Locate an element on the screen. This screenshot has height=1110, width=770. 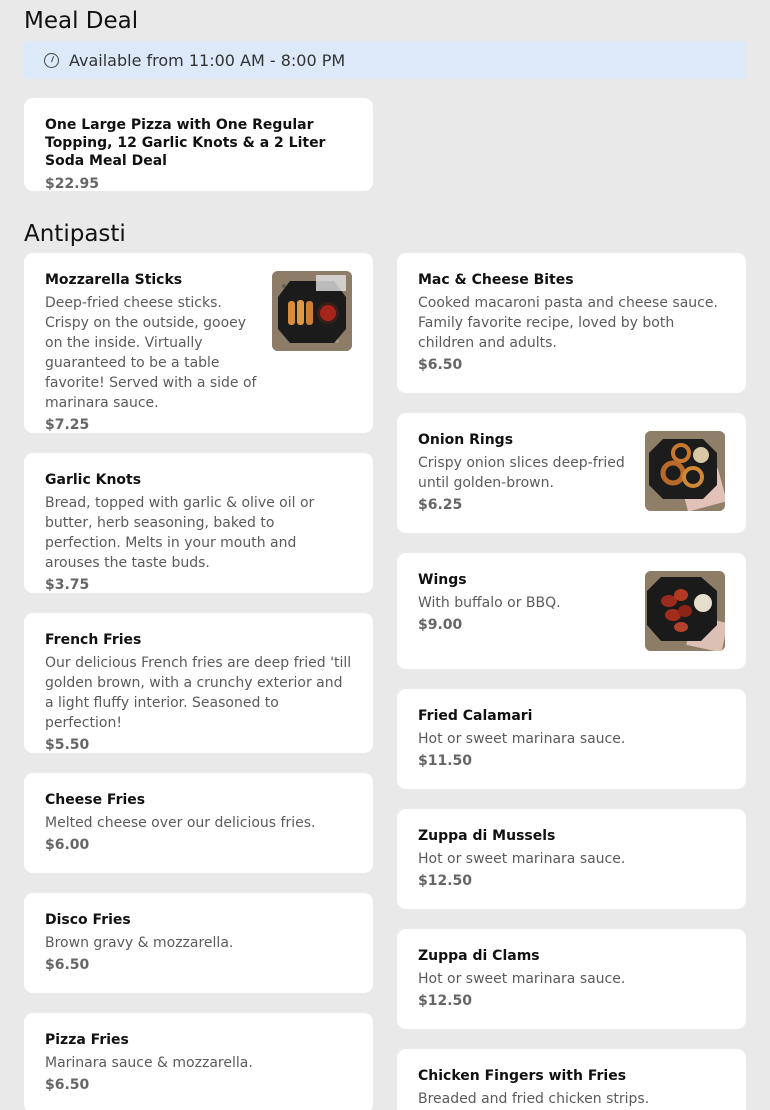
item-name: Mozzarella Sticks is located at coordinates (114, 280).